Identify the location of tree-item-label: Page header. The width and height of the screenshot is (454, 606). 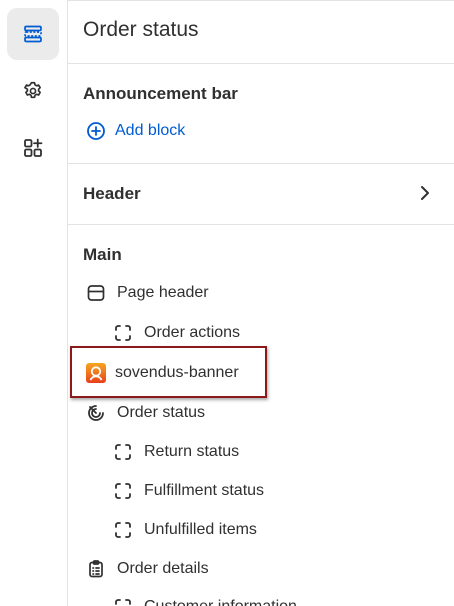
(163, 292).